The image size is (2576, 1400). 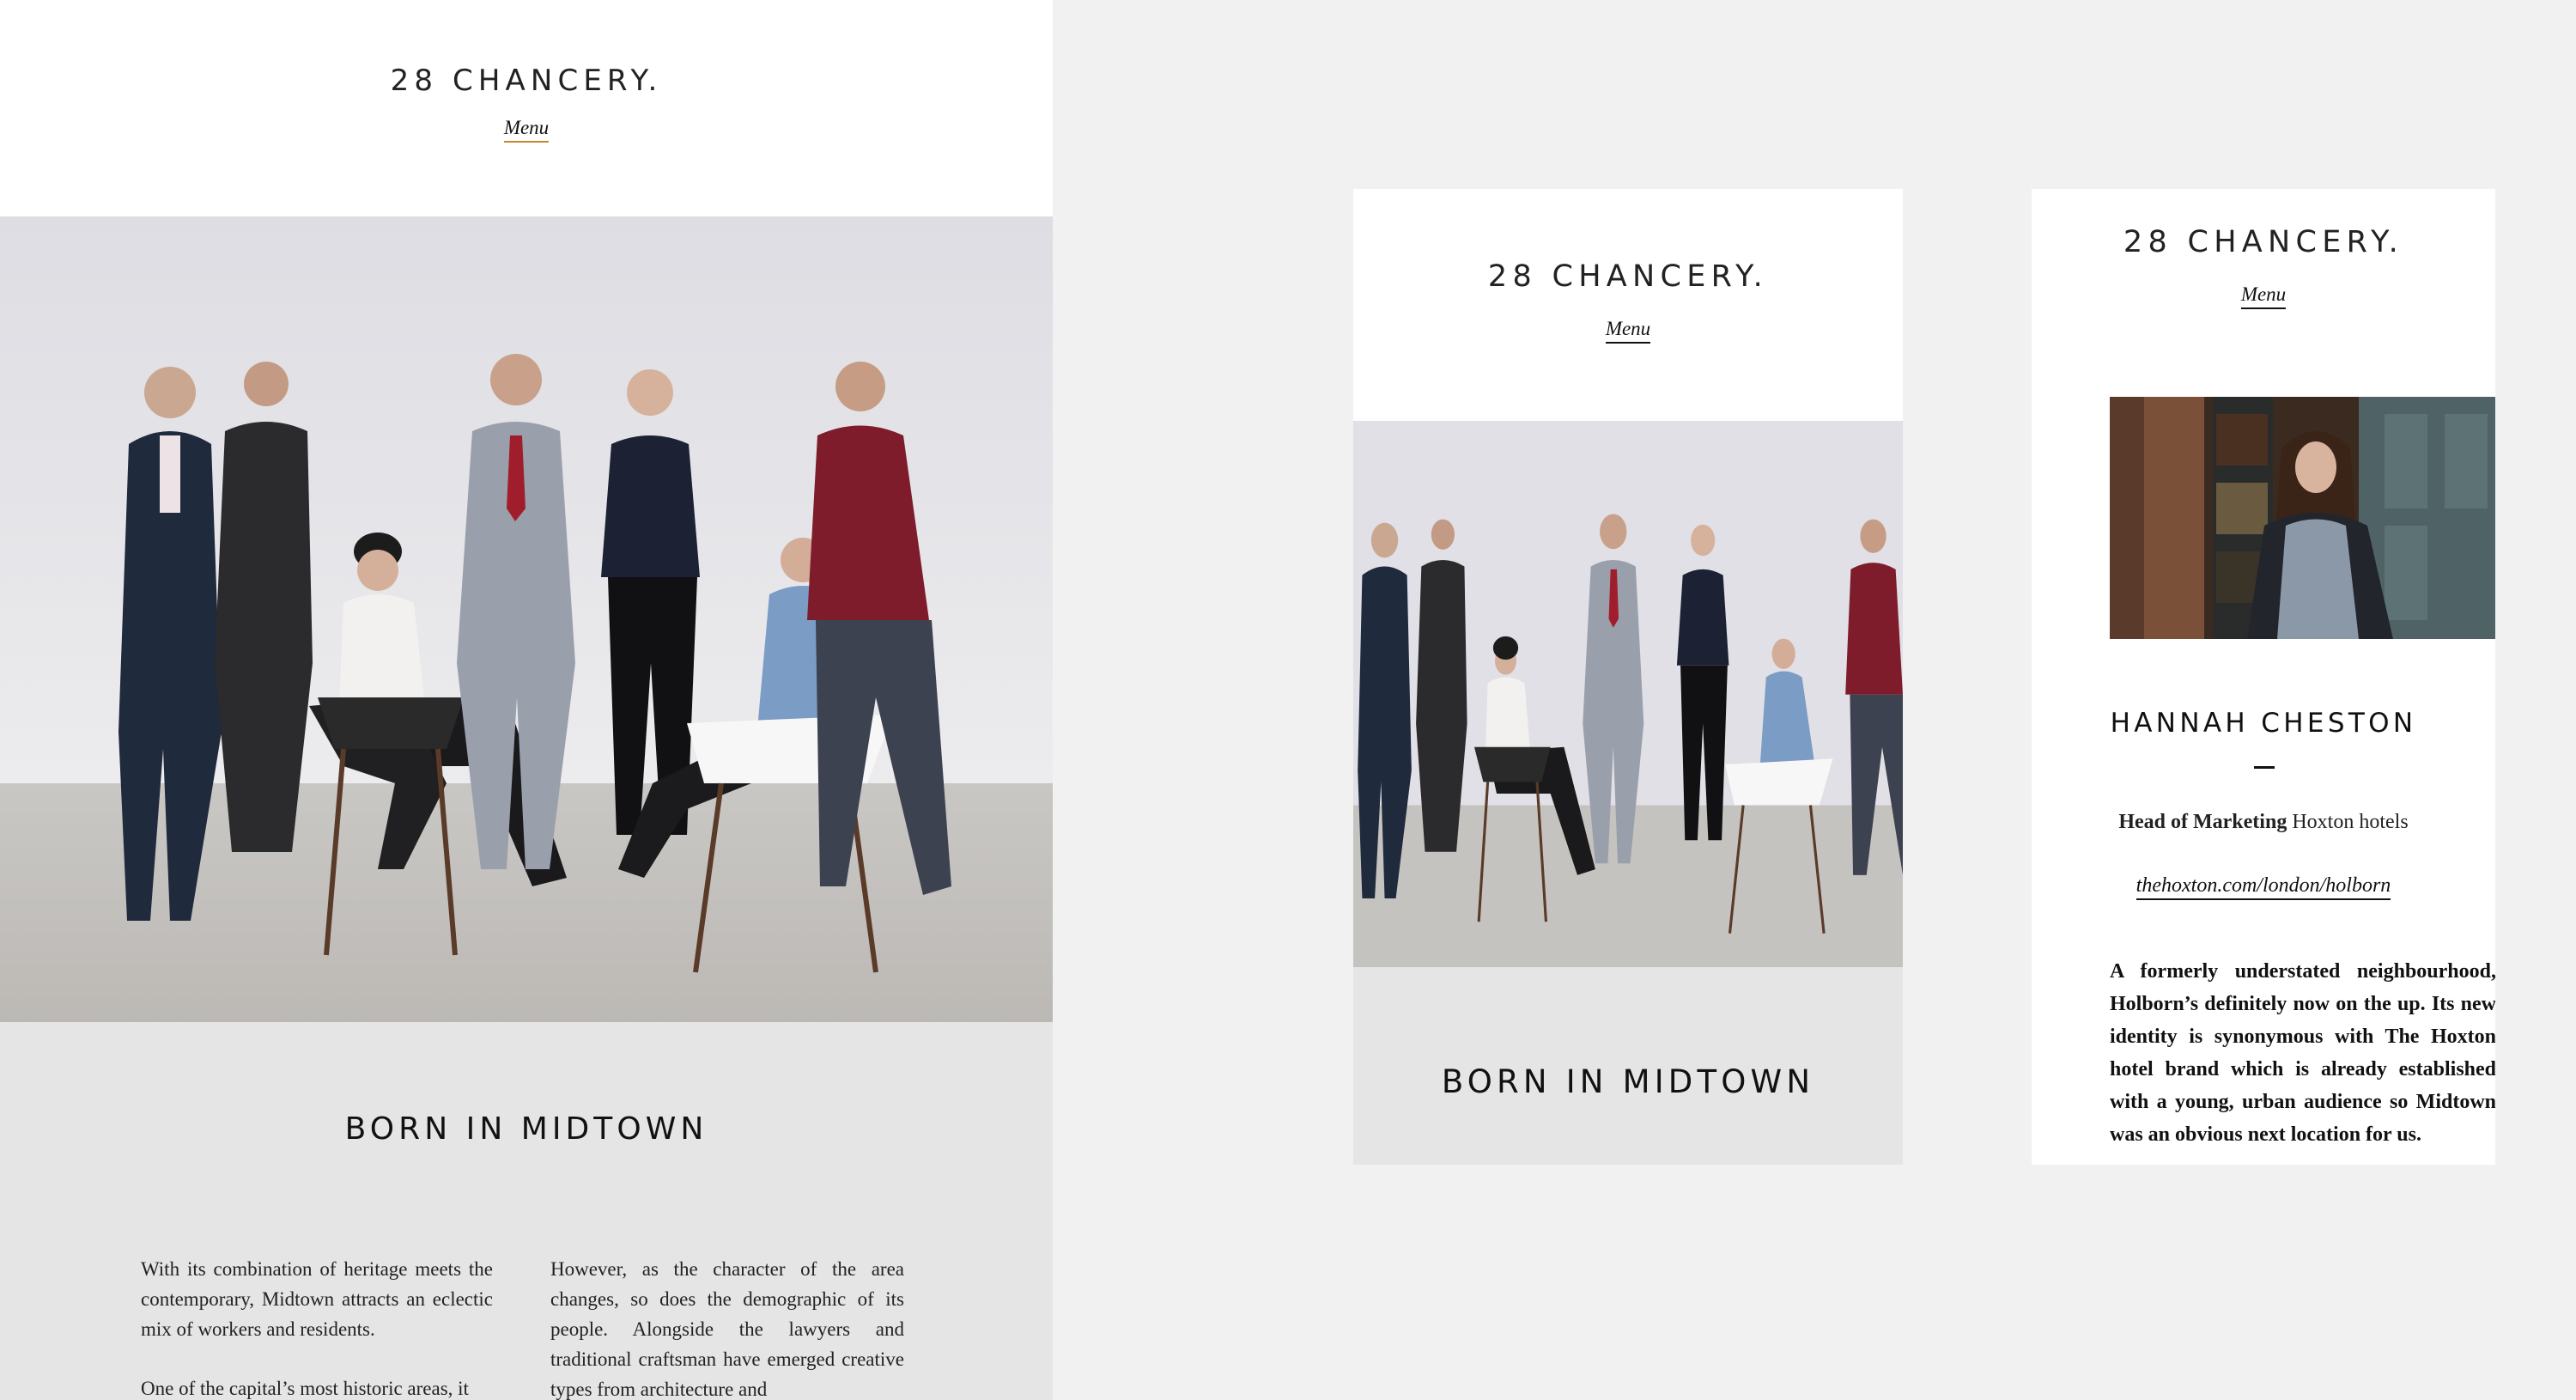 What do you see at coordinates (526, 1129) in the screenshot?
I see `desktop-section-heading: BORN IN MIDTOWN` at bounding box center [526, 1129].